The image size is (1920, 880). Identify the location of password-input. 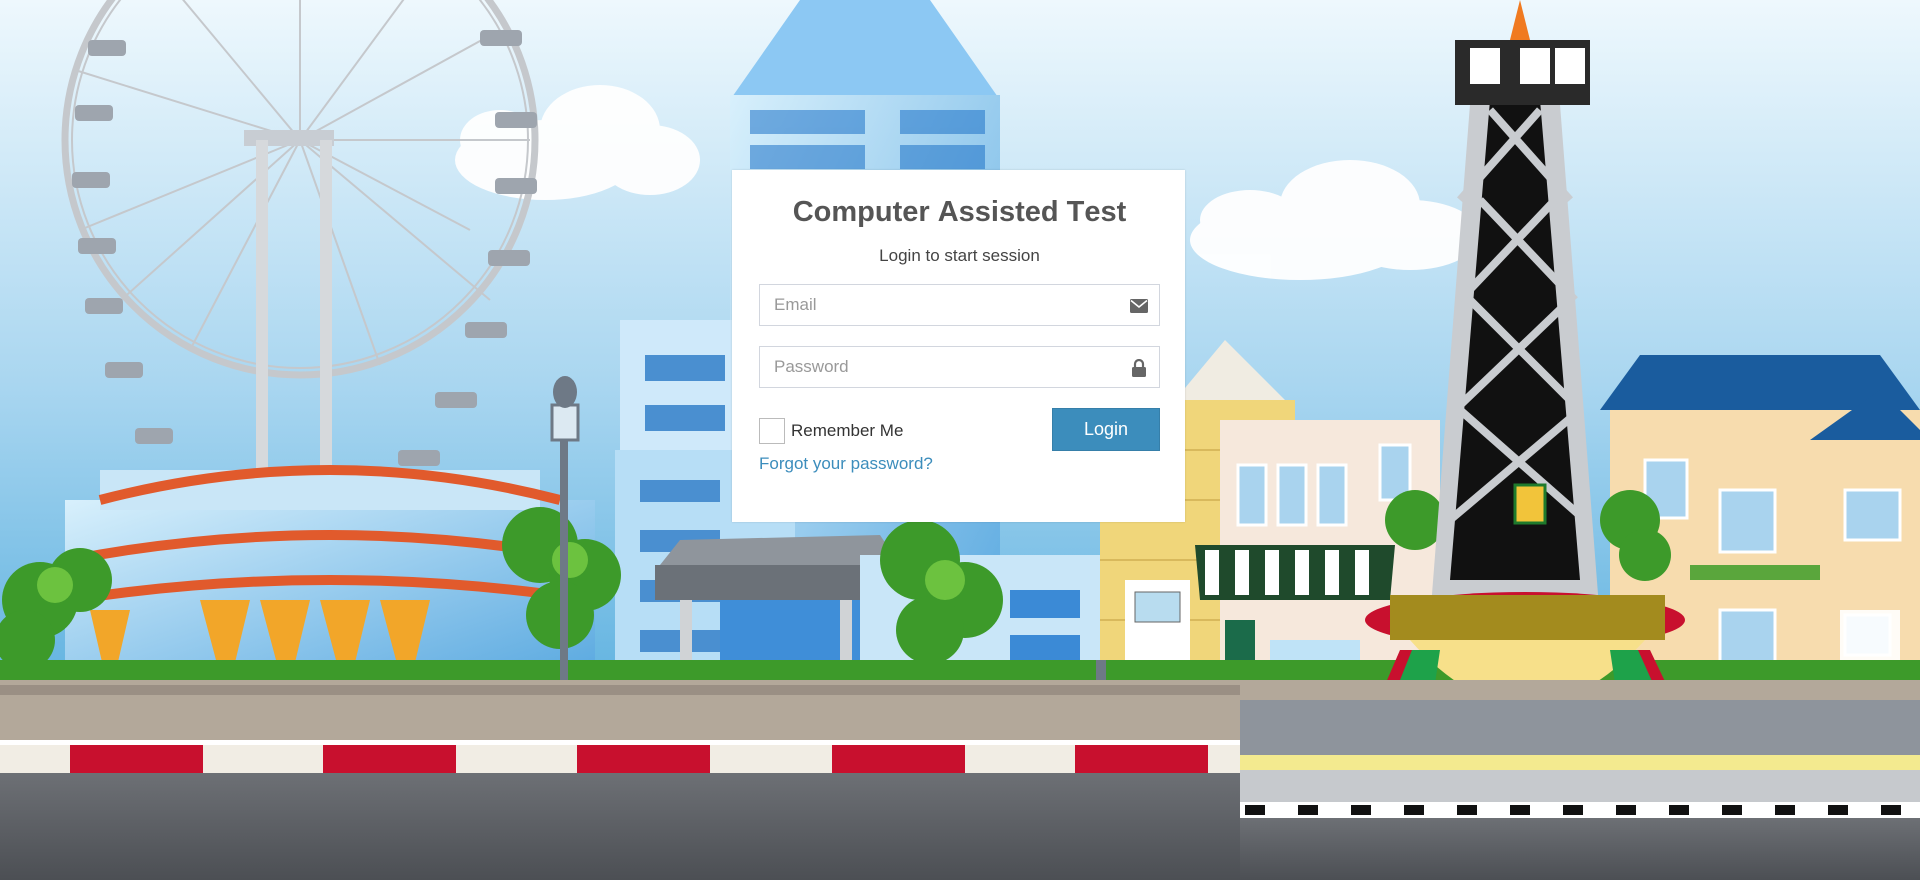
(959, 367).